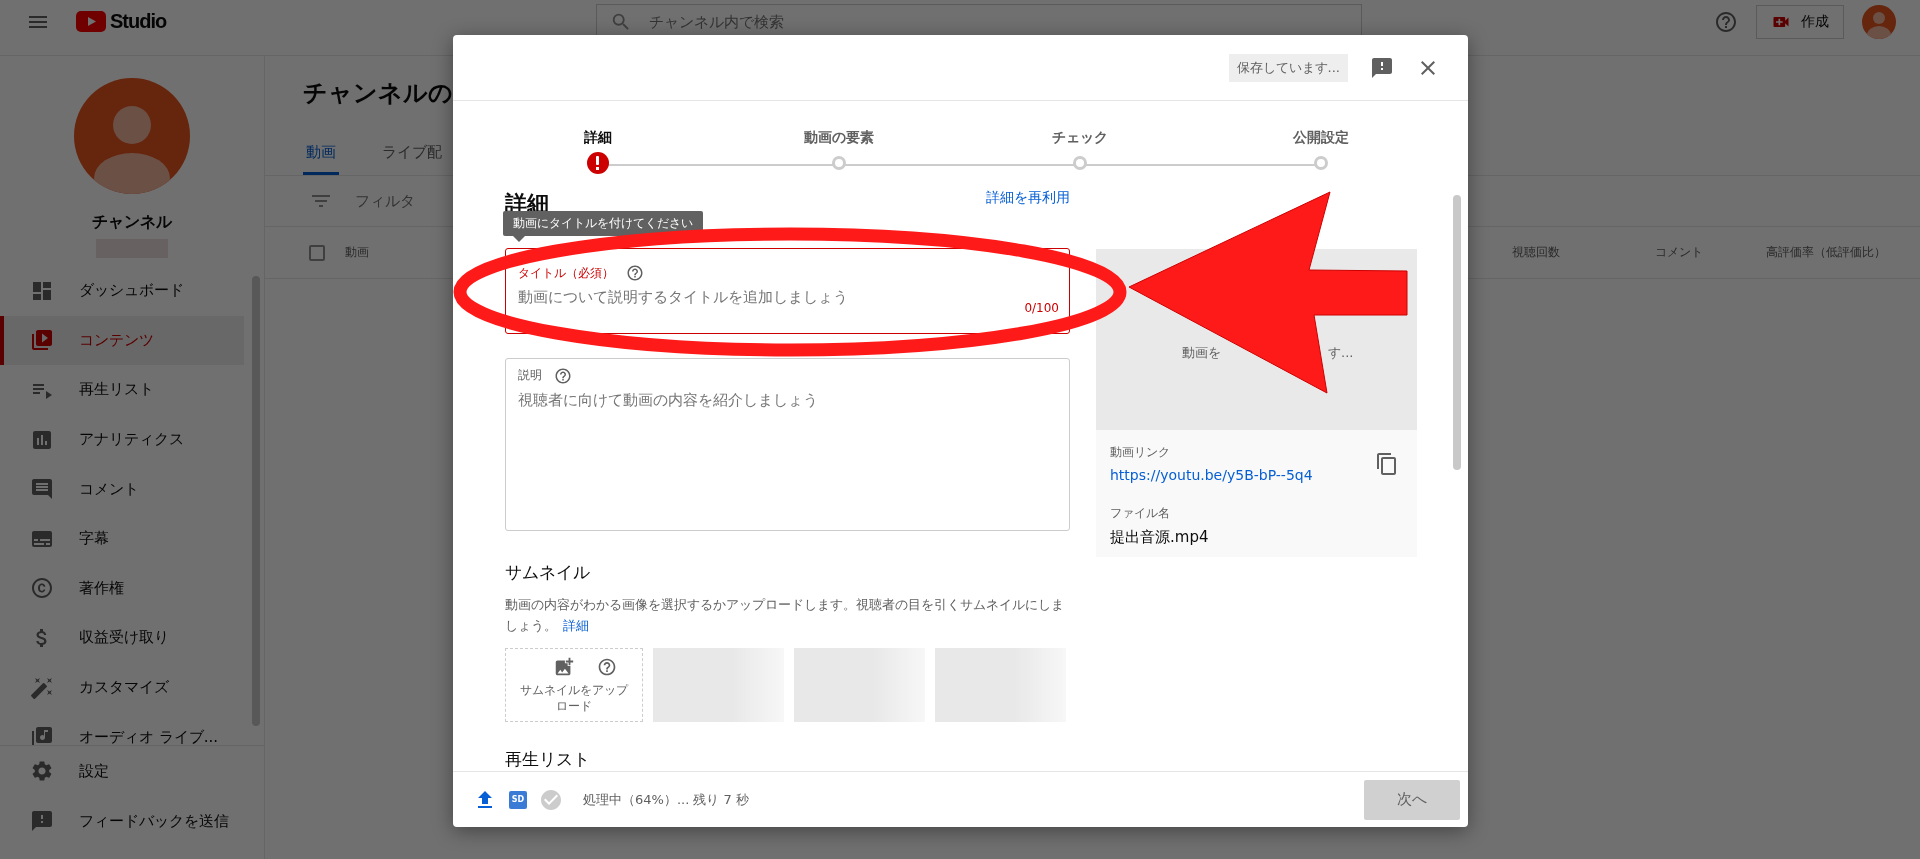 The image size is (1920, 859). Describe the element at coordinates (603, 223) in the screenshot. I see `tooltip: 動画にタイトルを付けてください` at that location.